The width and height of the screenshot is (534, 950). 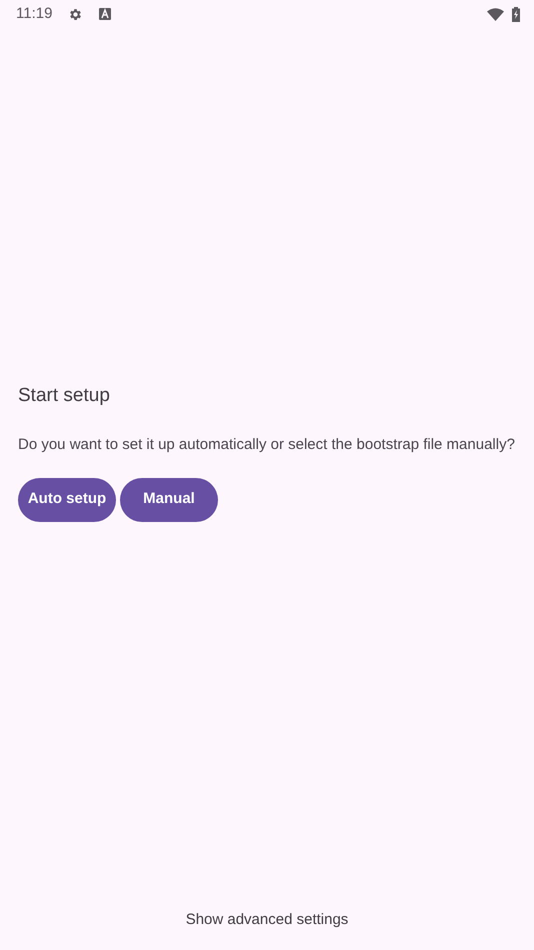 What do you see at coordinates (267, 919) in the screenshot?
I see `advanced-settings-link: Show advanced settings` at bounding box center [267, 919].